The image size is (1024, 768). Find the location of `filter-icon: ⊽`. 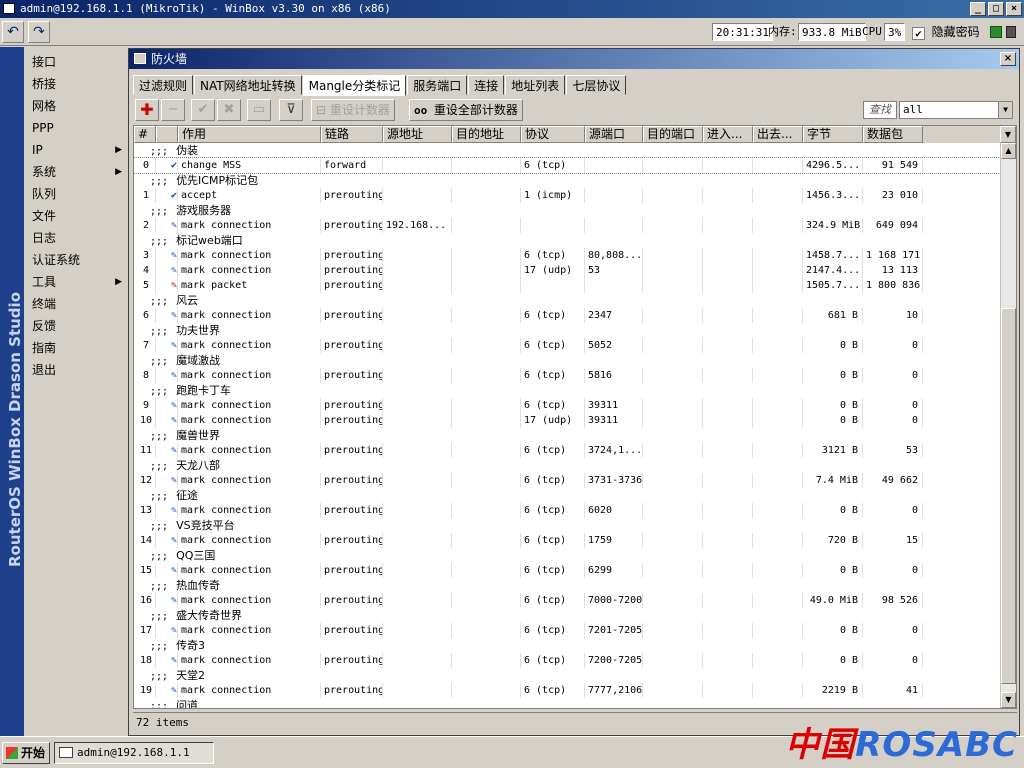

filter-icon: ⊽ is located at coordinates (291, 110).